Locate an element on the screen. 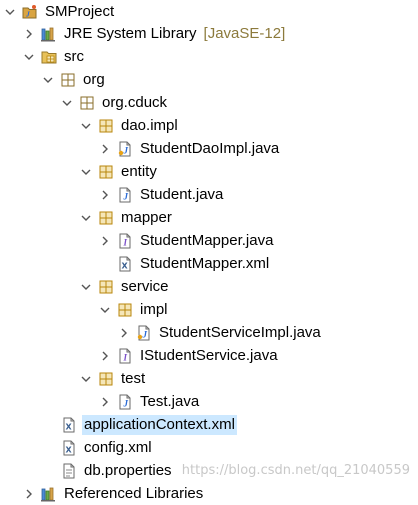 The image size is (418, 505). tree-item-file-student-service-impl: StudentServiceImpl.java is located at coordinates (209, 332).